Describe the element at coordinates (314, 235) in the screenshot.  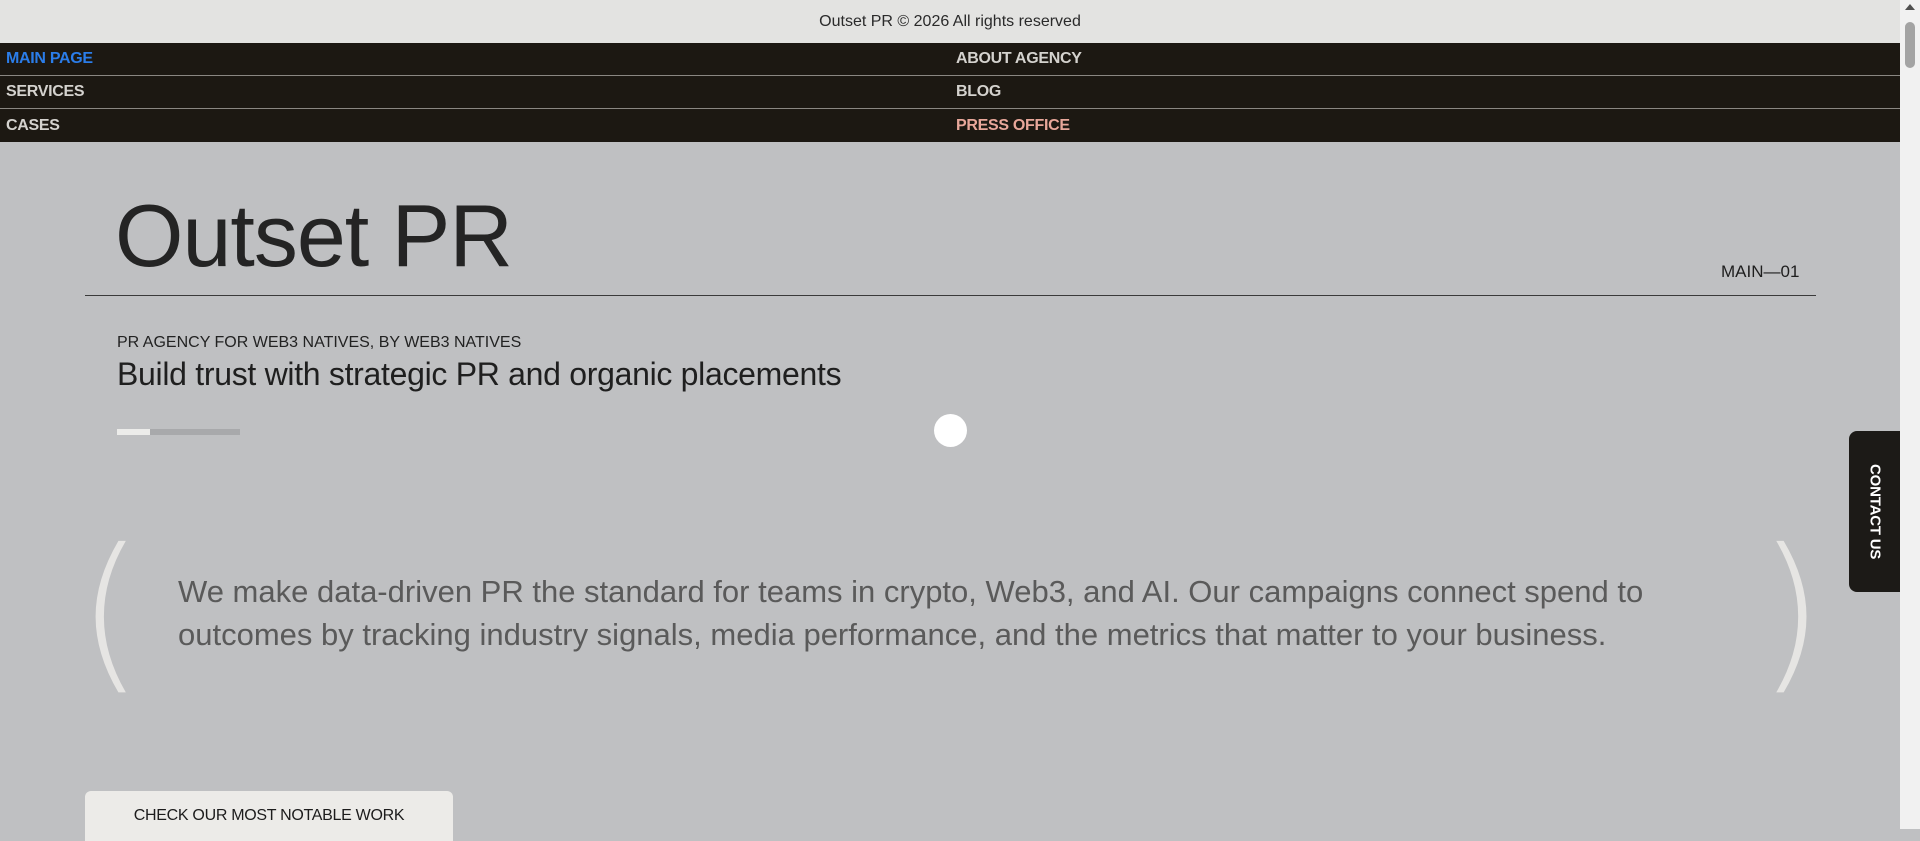
I see `page-title: Outset PR` at that location.